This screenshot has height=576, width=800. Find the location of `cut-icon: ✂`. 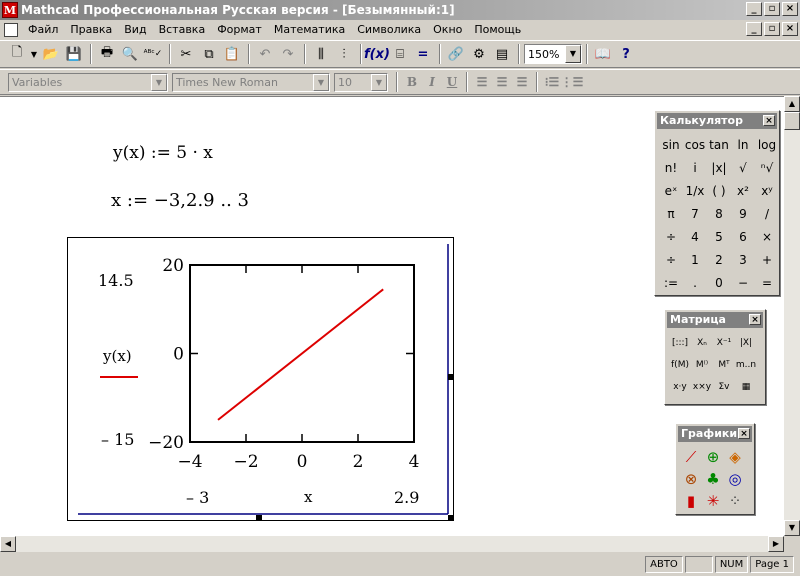

cut-icon: ✂ is located at coordinates (186, 54).